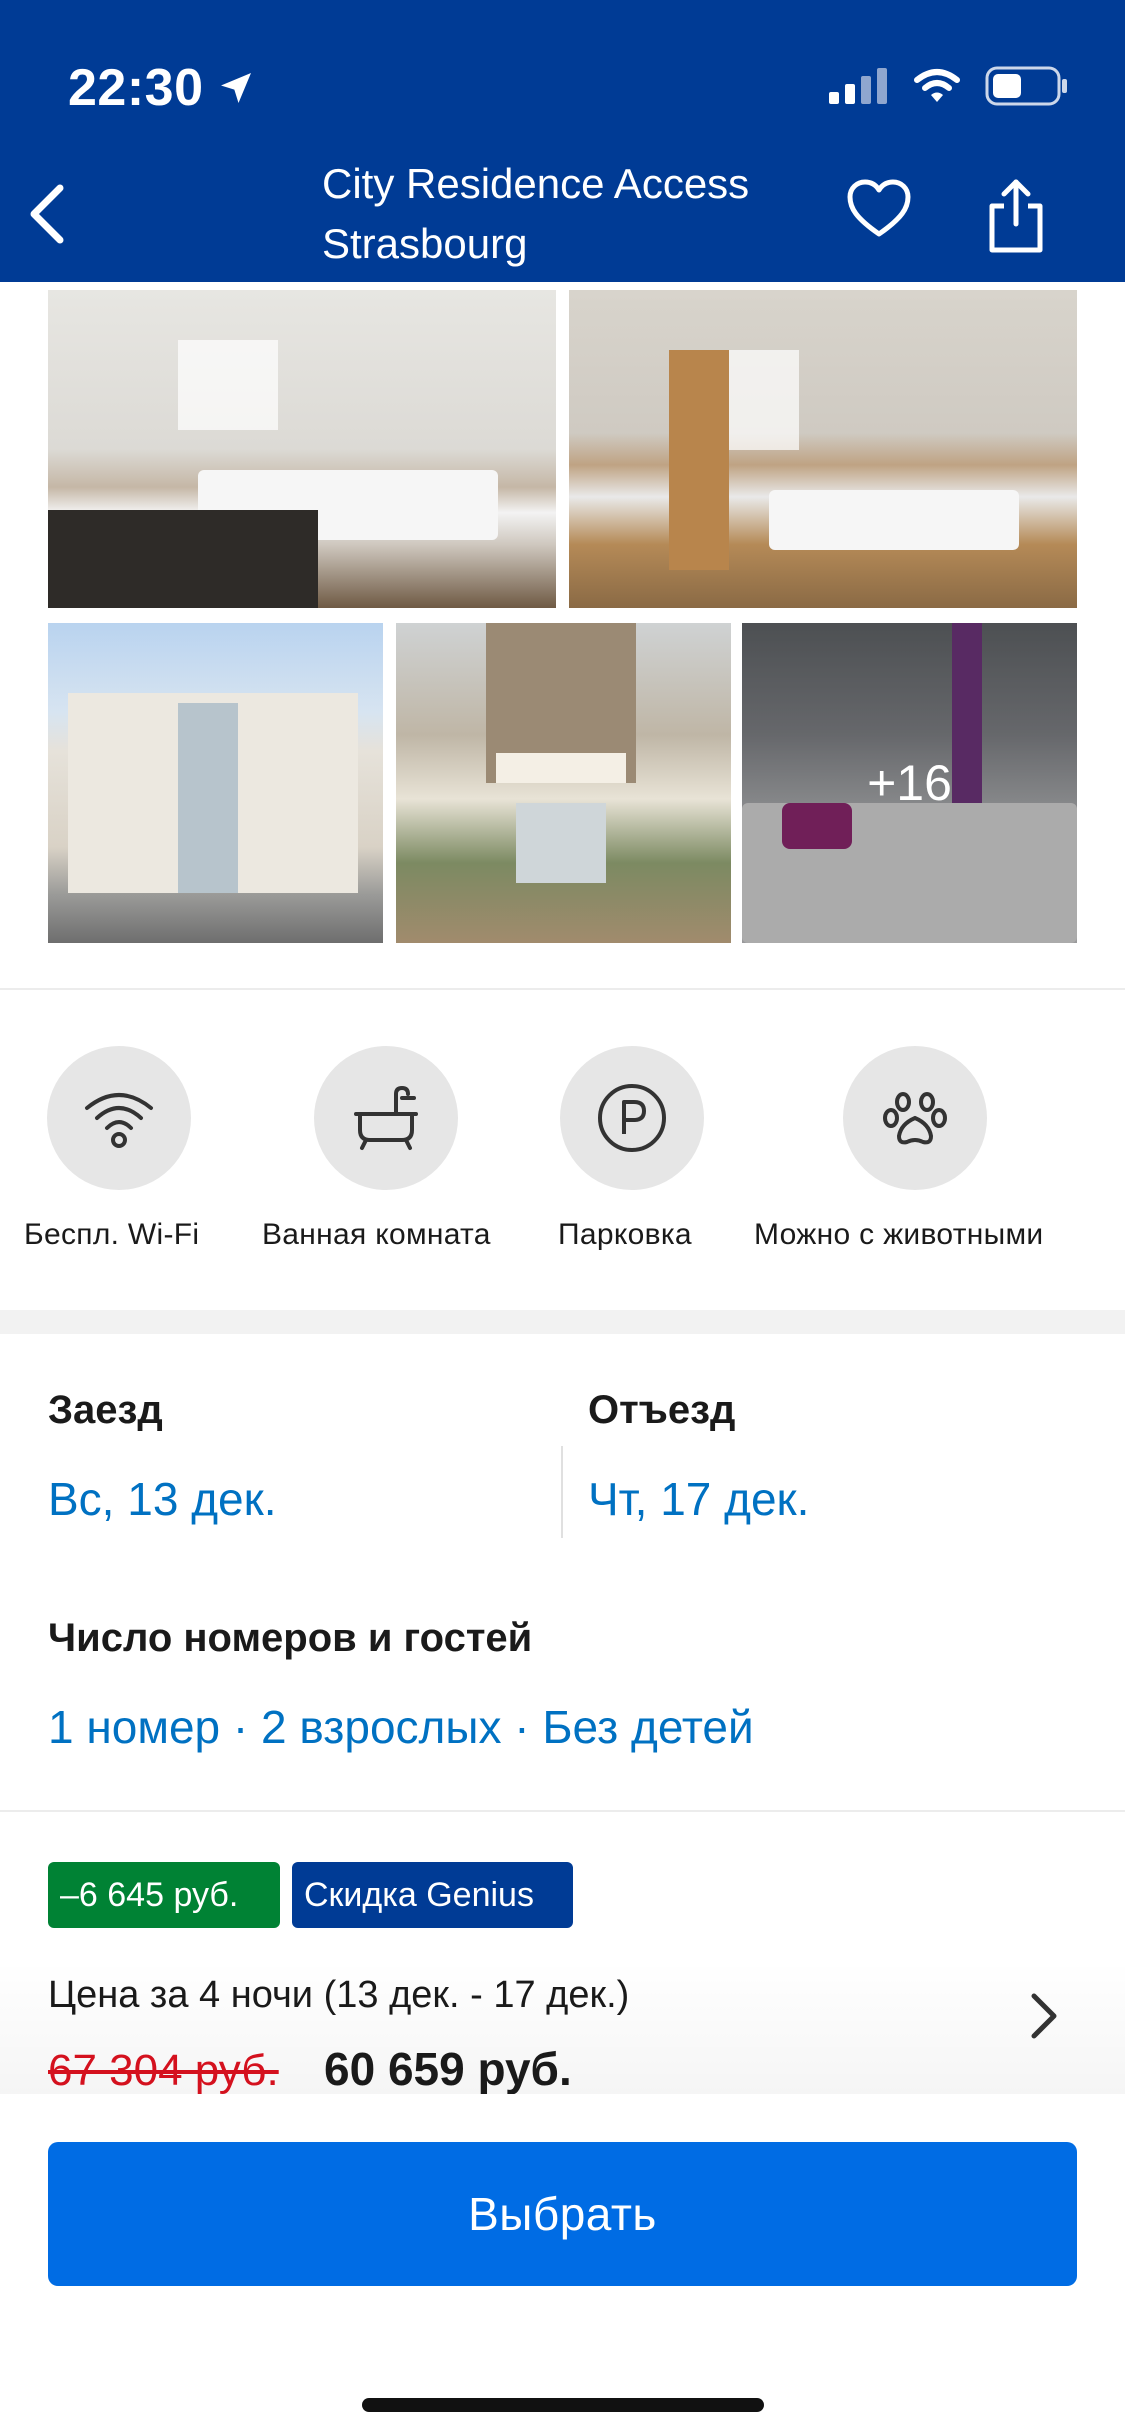 This screenshot has height=2436, width=1125. What do you see at coordinates (448, 2069) in the screenshot?
I see `new-price: 60 659 руб.` at bounding box center [448, 2069].